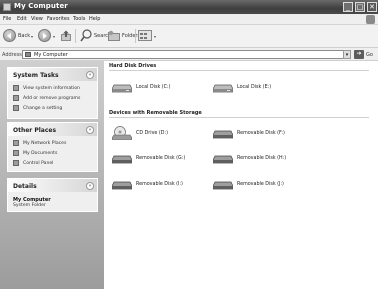 The height and width of the screenshot is (289, 378). I want to click on views-dropdown-icon: ▾, so click(155, 36).